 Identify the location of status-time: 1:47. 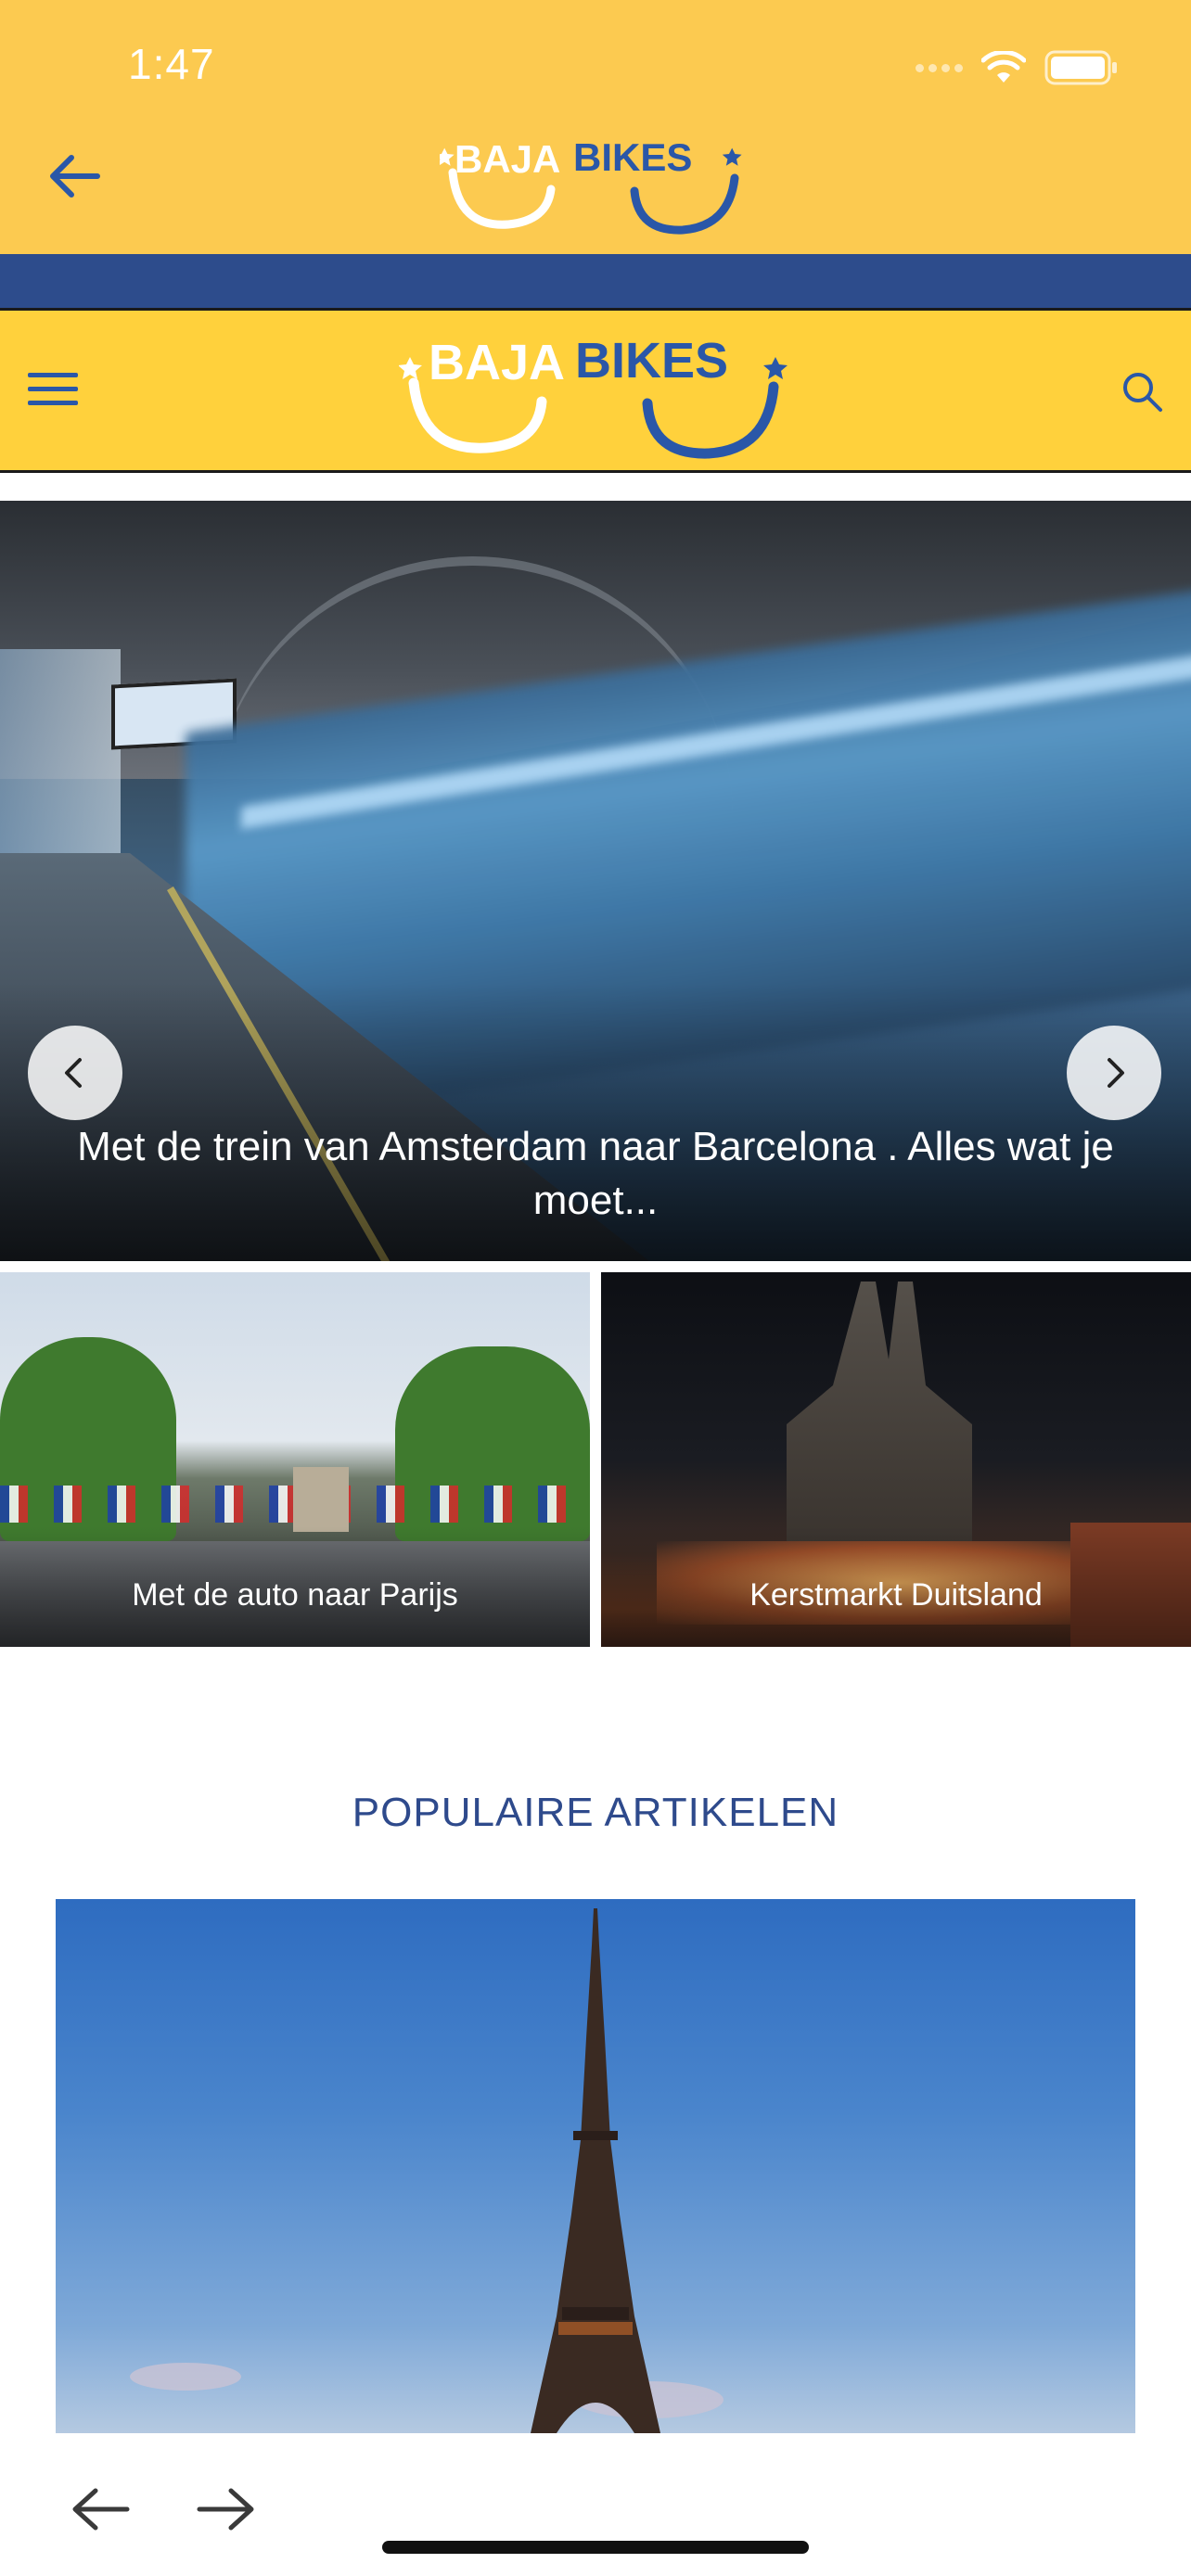
(171, 64).